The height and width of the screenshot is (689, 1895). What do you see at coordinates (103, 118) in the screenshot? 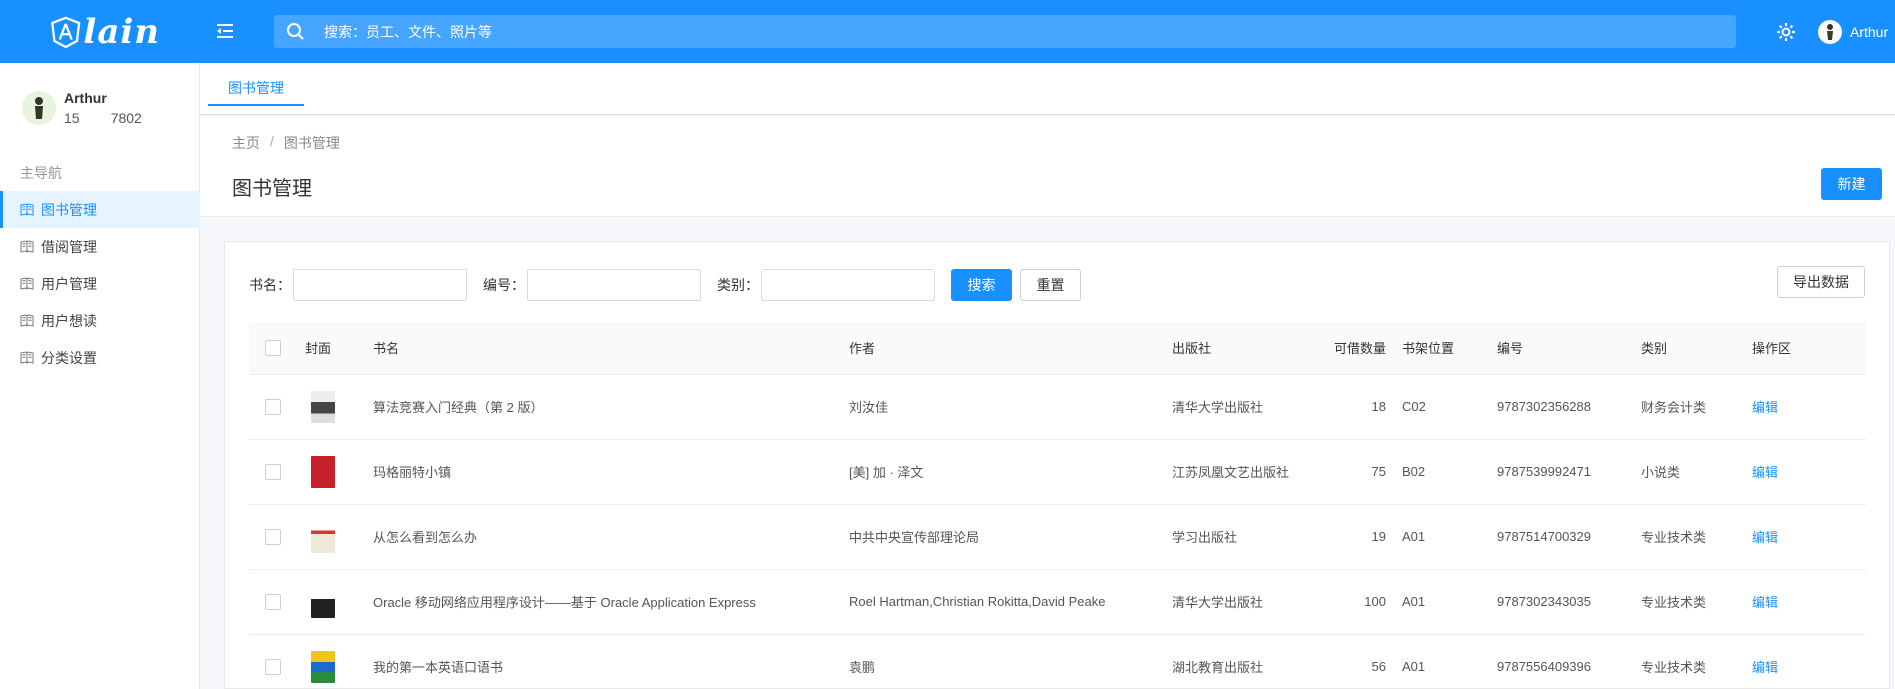
I see `sidebar-user-phone: 15 7802` at bounding box center [103, 118].